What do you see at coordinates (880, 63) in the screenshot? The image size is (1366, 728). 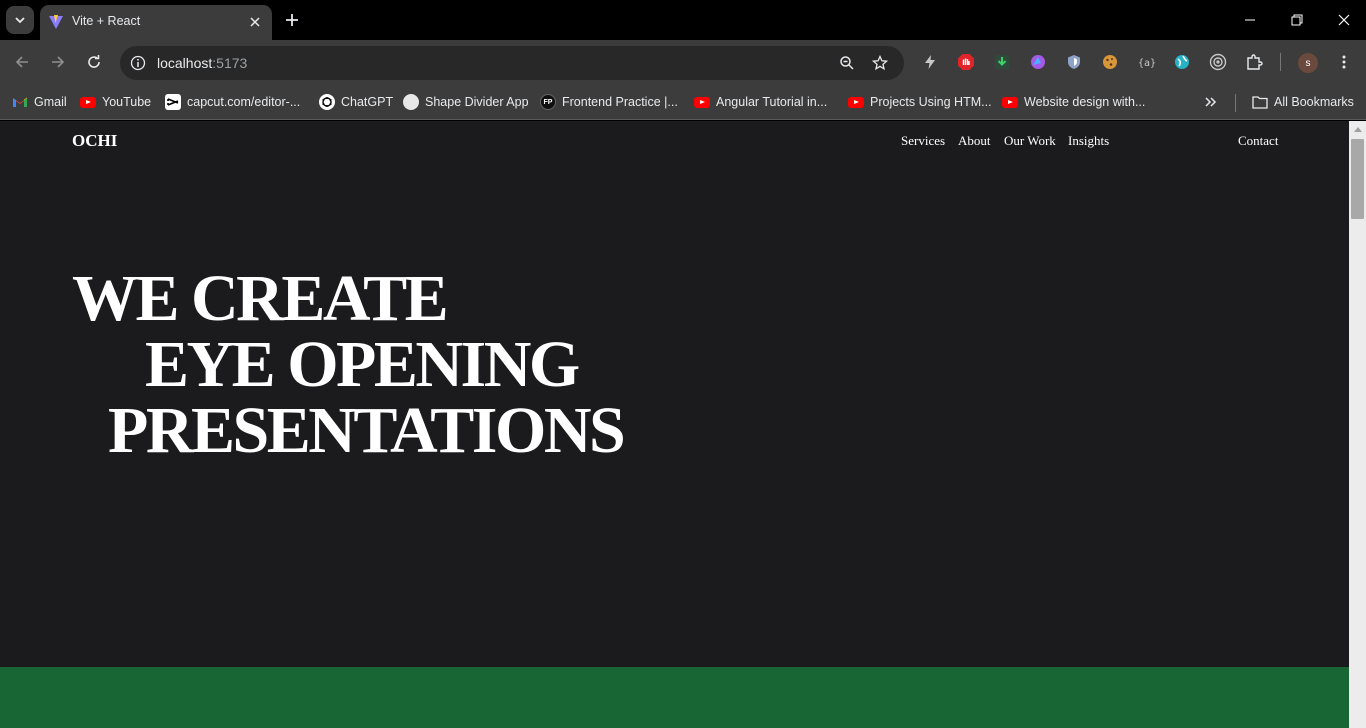 I see `bookmark-star-icon` at bounding box center [880, 63].